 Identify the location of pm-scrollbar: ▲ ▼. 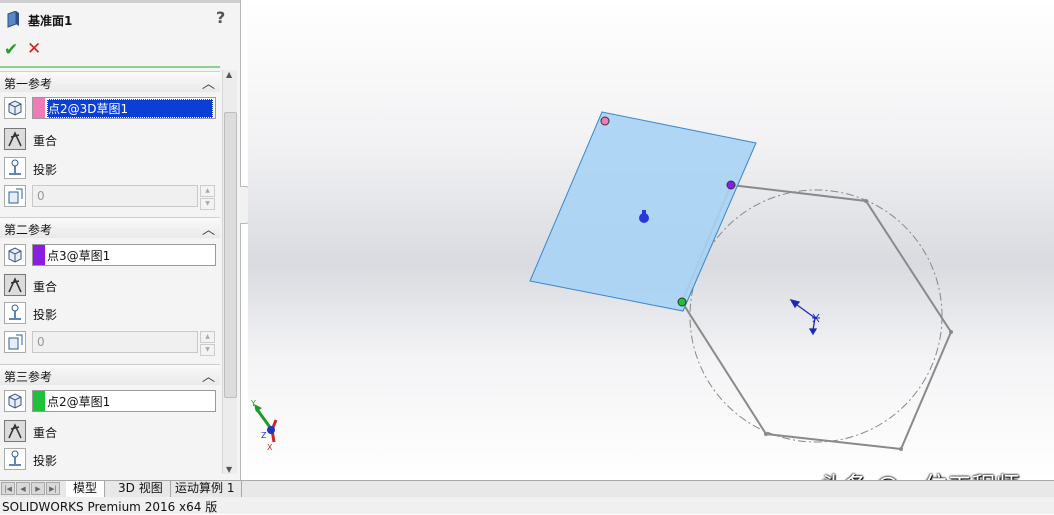
(229, 272).